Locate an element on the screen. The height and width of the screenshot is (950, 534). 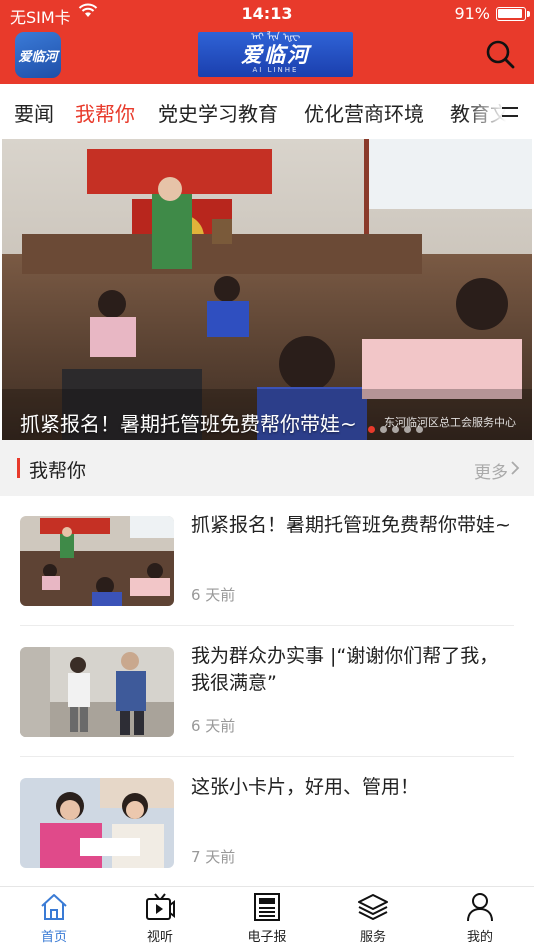
logo-top-text: ᠠᠢ ᠯᠢᠨ ᠾᠧ is located at coordinates (275, 37).